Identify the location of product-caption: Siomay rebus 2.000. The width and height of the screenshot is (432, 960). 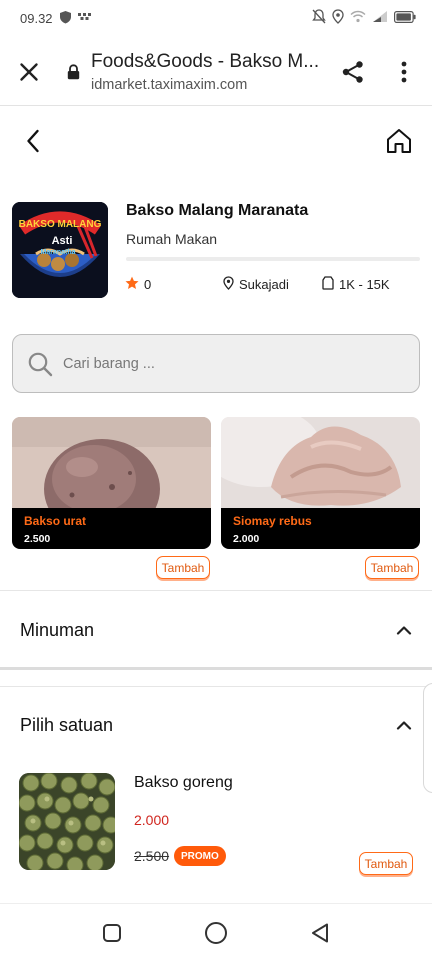
(320, 528).